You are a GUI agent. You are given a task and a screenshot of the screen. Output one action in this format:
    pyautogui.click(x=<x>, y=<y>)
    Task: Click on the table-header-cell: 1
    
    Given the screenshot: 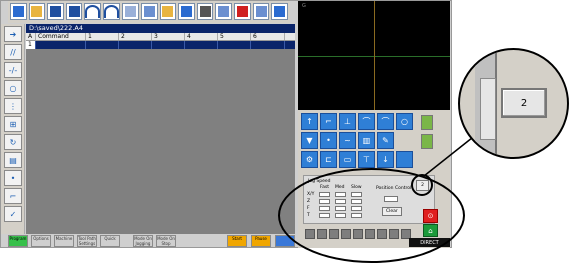 What is the action you would take?
    pyautogui.click(x=102, y=36)
    